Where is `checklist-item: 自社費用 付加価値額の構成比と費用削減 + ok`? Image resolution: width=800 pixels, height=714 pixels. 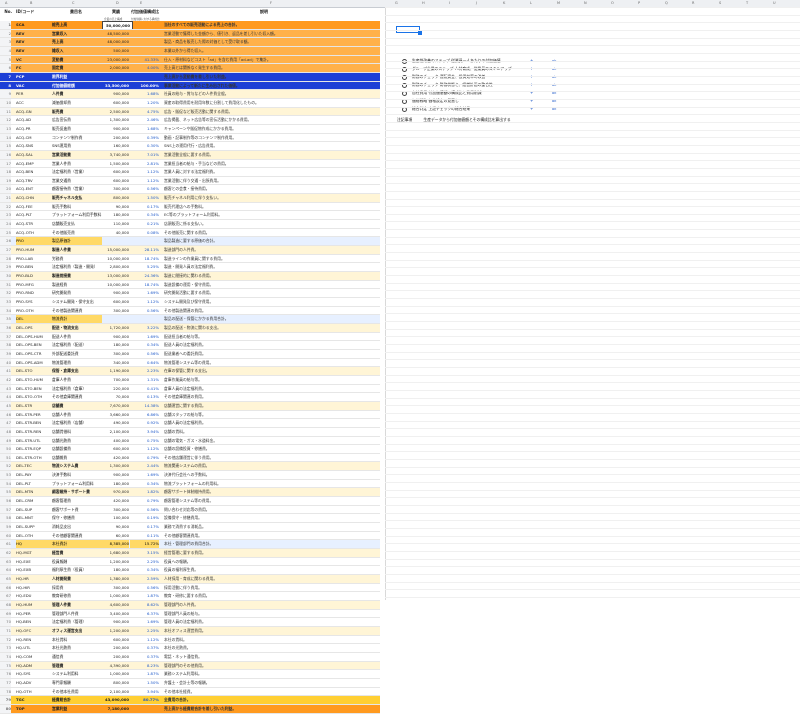
checklist-item: 自社費用 付加価値額の構成比と費用削減 + ok is located at coordinates (482, 93).